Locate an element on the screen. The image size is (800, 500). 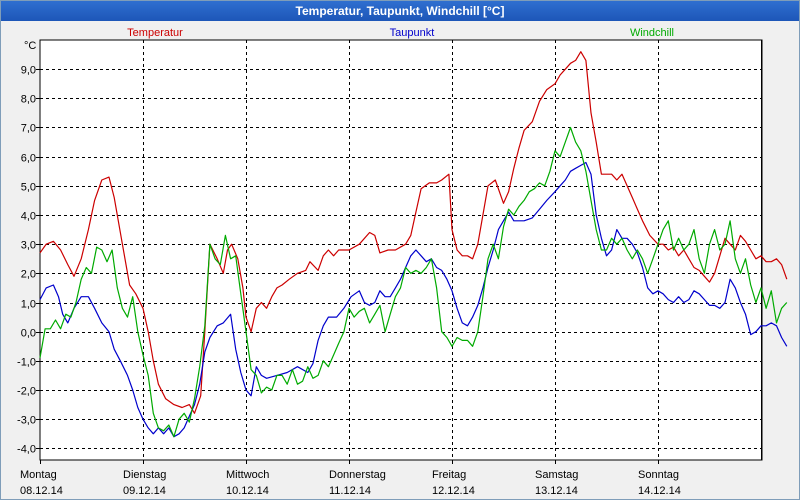
y-axis-unit: °C is located at coordinates (30, 46).